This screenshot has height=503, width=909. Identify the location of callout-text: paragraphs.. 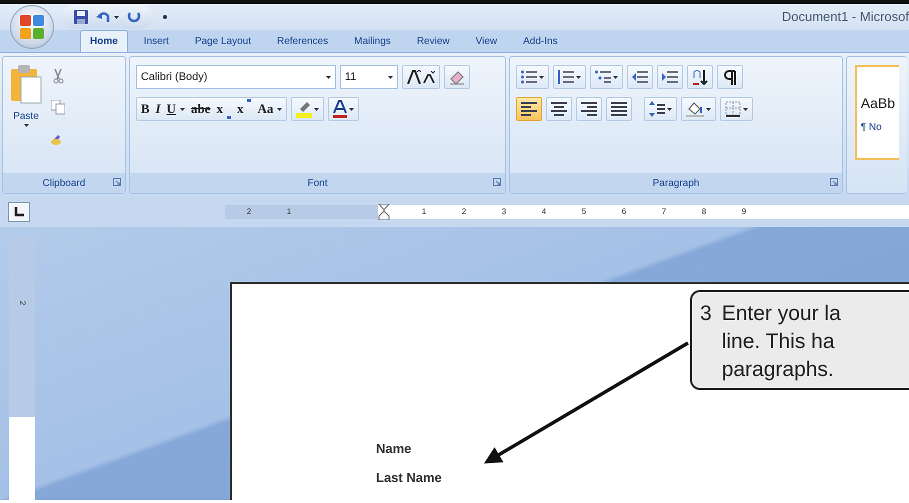
(778, 370).